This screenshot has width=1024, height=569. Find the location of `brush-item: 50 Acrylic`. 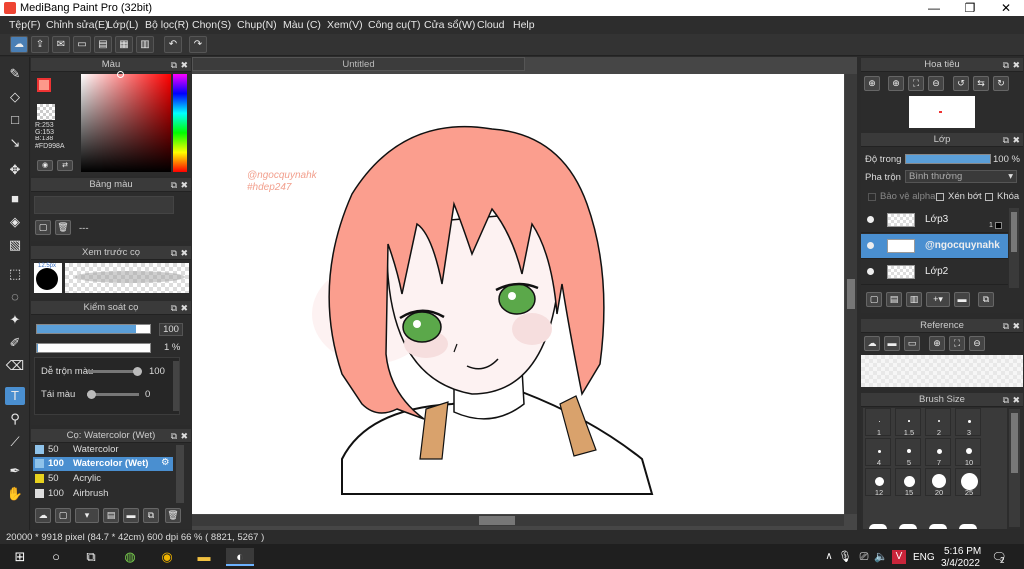

brush-item: 50 Acrylic is located at coordinates (103, 479).